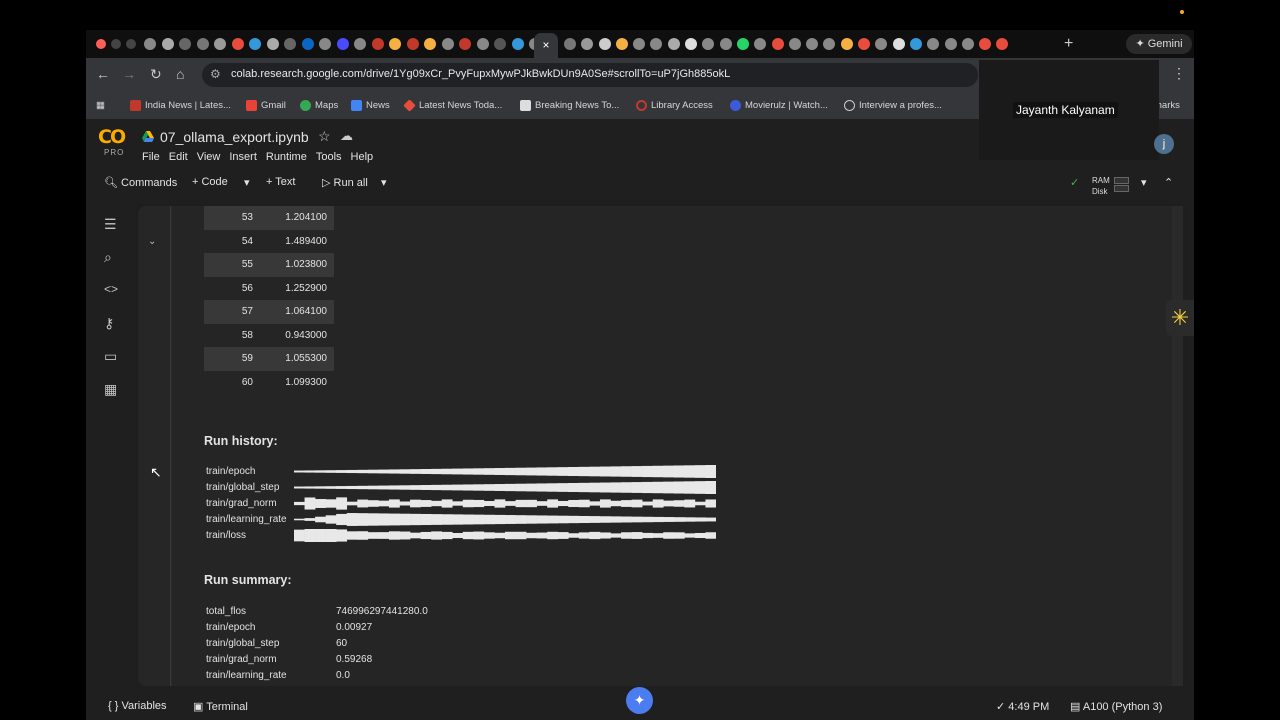  What do you see at coordinates (140, 182) in the screenshot?
I see `commands-button: 🔍︎ Commands` at bounding box center [140, 182].